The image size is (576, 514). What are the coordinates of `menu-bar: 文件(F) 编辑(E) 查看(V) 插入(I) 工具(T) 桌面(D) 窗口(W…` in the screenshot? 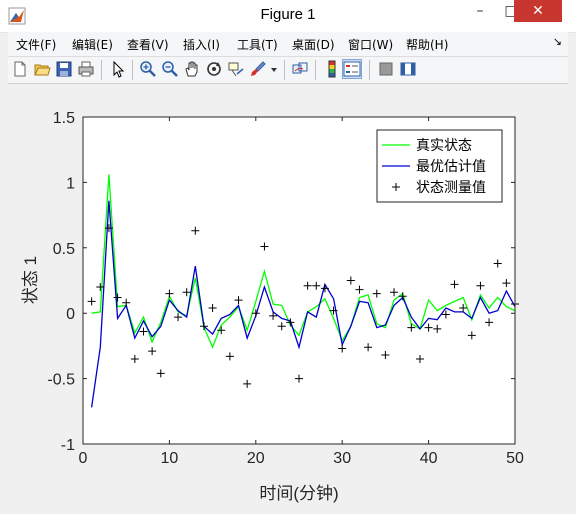 It's located at (288, 44).